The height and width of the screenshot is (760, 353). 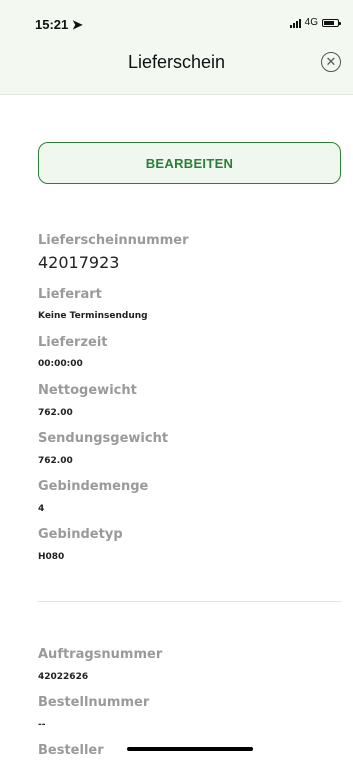 I want to click on close-button: ✕, so click(x=331, y=62).